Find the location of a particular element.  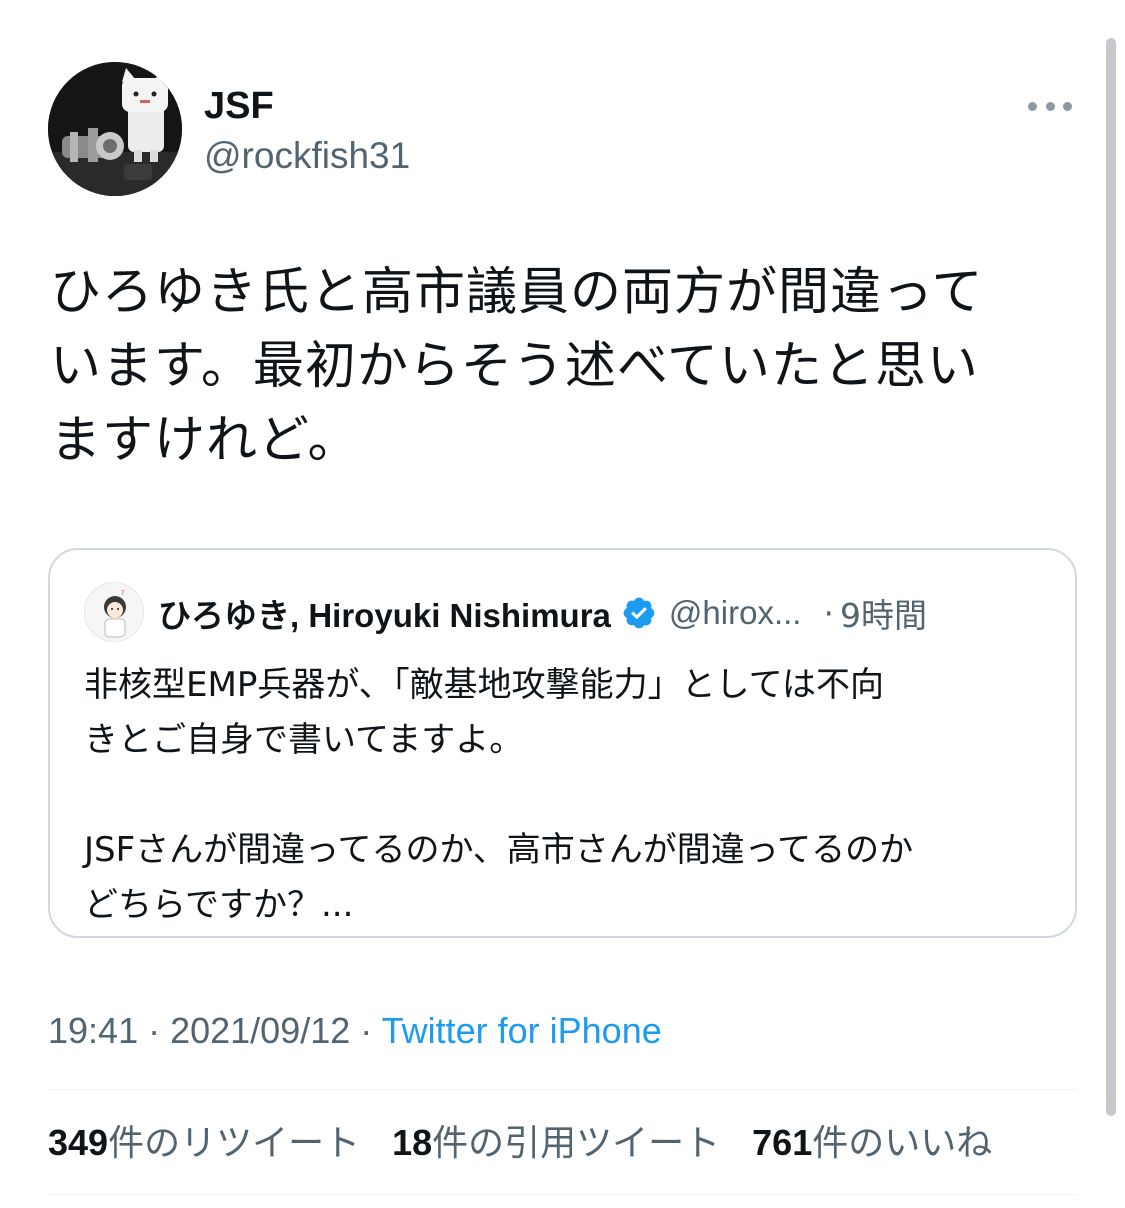

tweet-source-link: Twitter for iPhone is located at coordinates (522, 1030).